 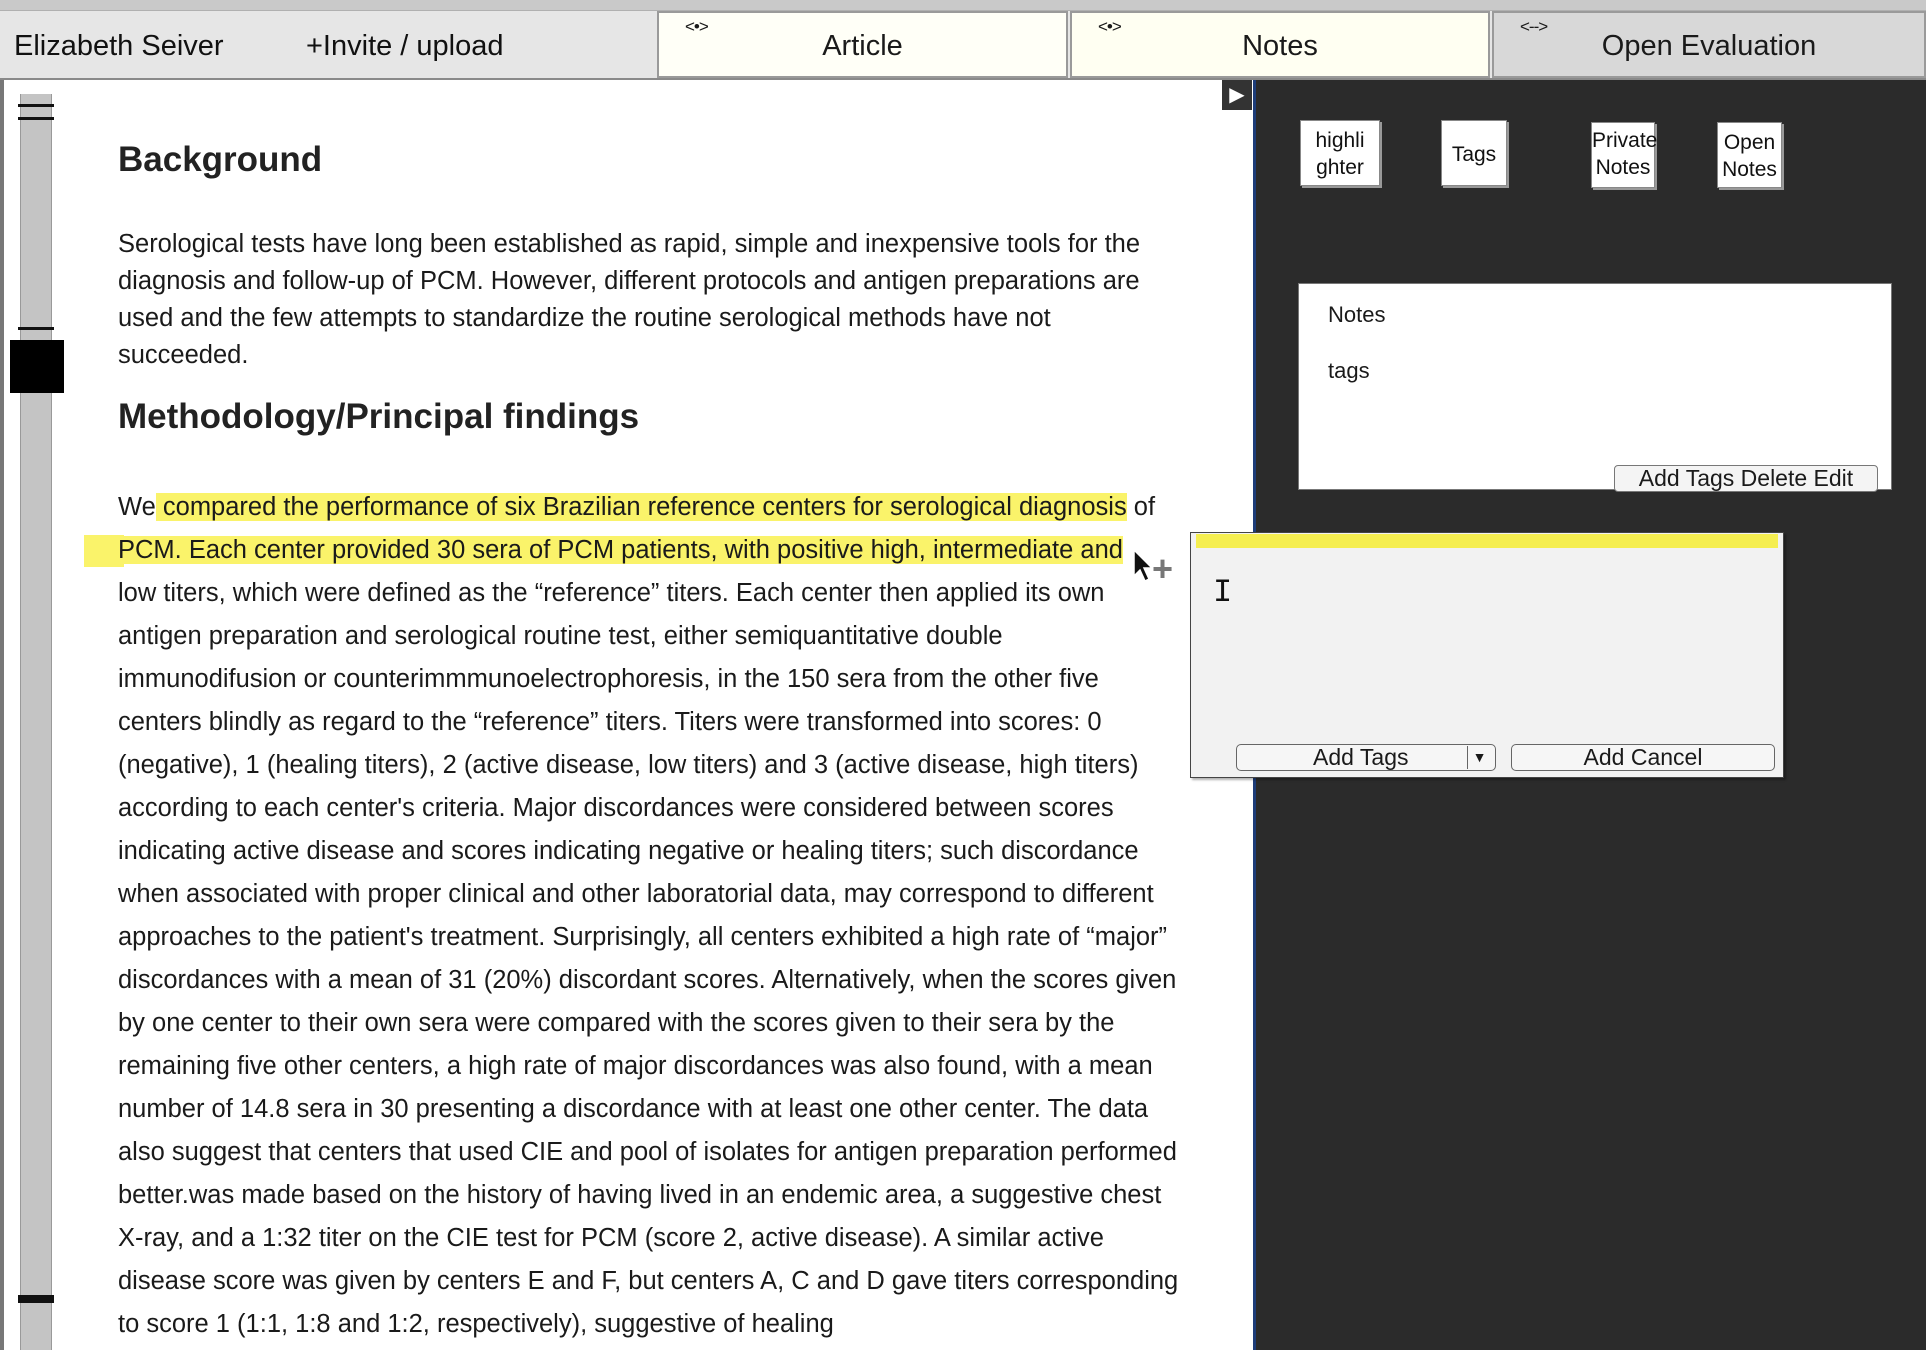 I want to click on tab-notes-label: Notes, so click(x=1280, y=46).